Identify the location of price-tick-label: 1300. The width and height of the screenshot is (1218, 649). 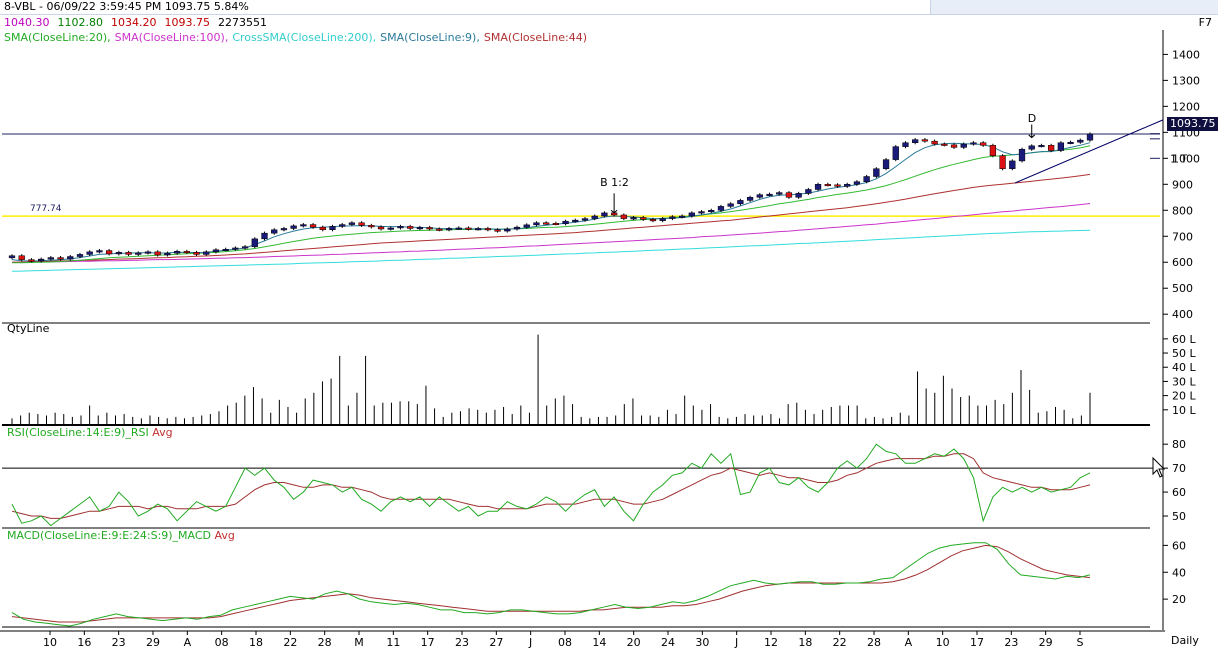
(1186, 80).